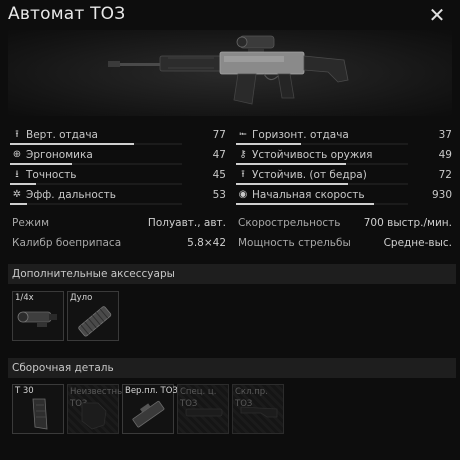 The width and height of the screenshot is (460, 460). What do you see at coordinates (219, 135) in the screenshot?
I see `stat-value: 77` at bounding box center [219, 135].